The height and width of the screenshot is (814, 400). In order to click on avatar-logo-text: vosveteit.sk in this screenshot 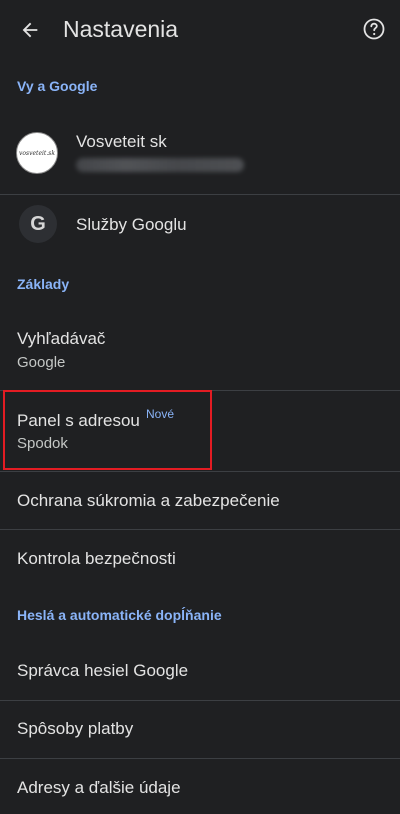, I will do `click(37, 153)`.